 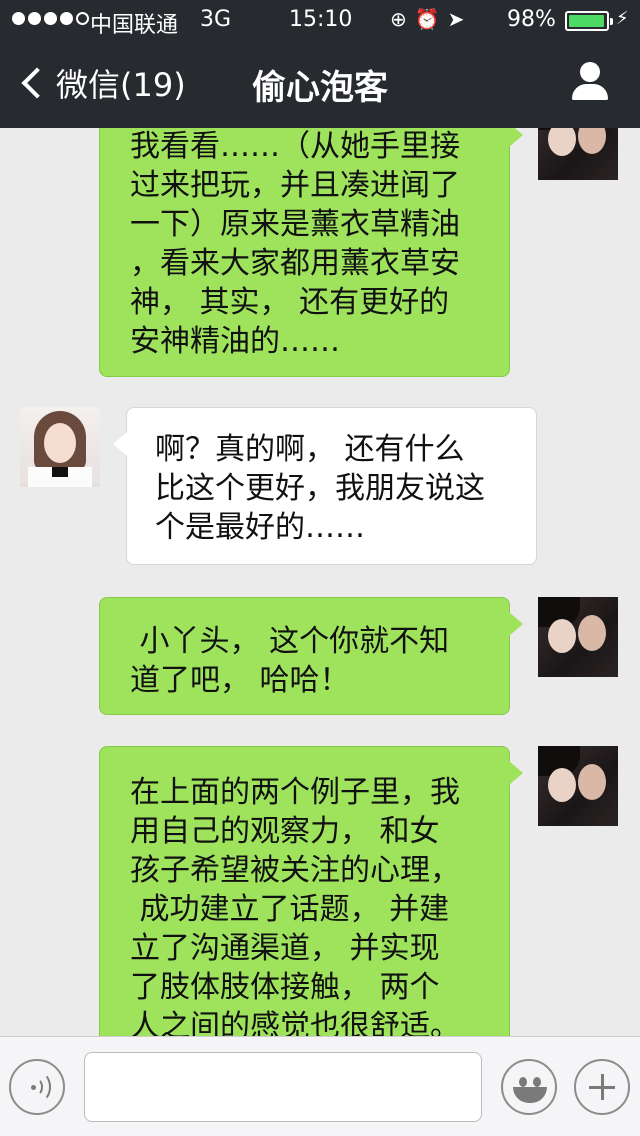 I want to click on back-button: 微信(19), so click(x=102, y=83).